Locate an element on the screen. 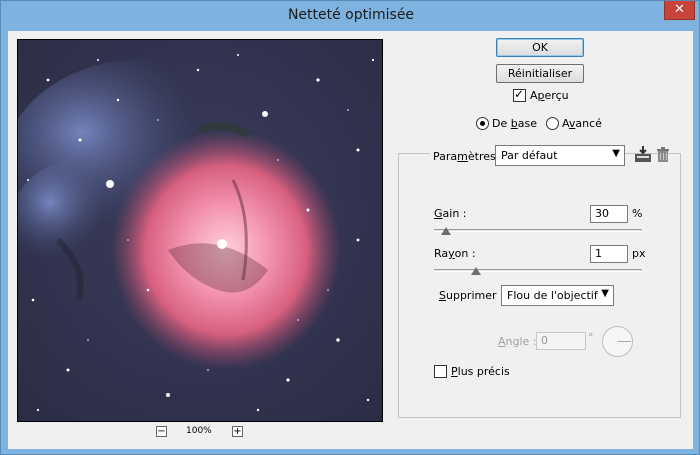  zoom-controls: − 100% + is located at coordinates (206, 433).